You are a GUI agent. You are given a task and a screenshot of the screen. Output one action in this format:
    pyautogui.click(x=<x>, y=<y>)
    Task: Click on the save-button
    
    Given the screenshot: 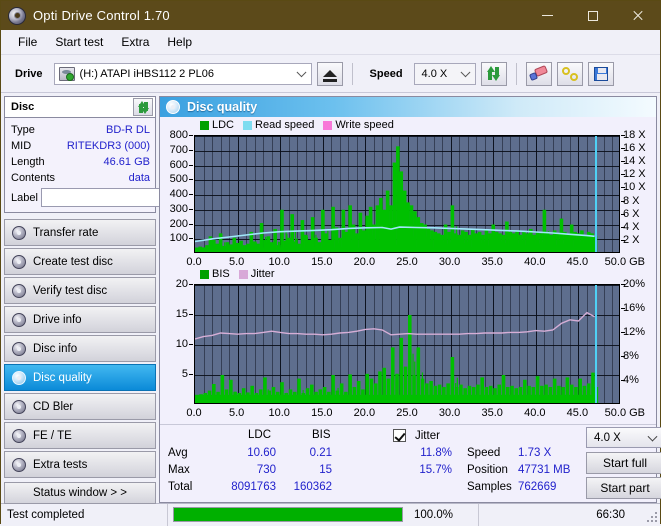 What is the action you would take?
    pyautogui.click(x=601, y=74)
    